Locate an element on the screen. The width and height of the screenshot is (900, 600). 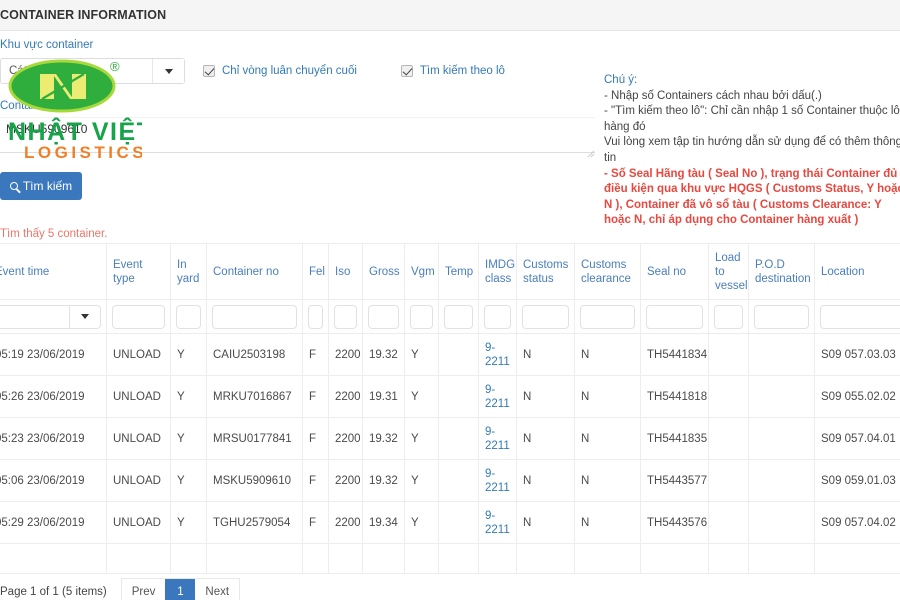
filter-input-event-time is located at coordinates (34, 316).